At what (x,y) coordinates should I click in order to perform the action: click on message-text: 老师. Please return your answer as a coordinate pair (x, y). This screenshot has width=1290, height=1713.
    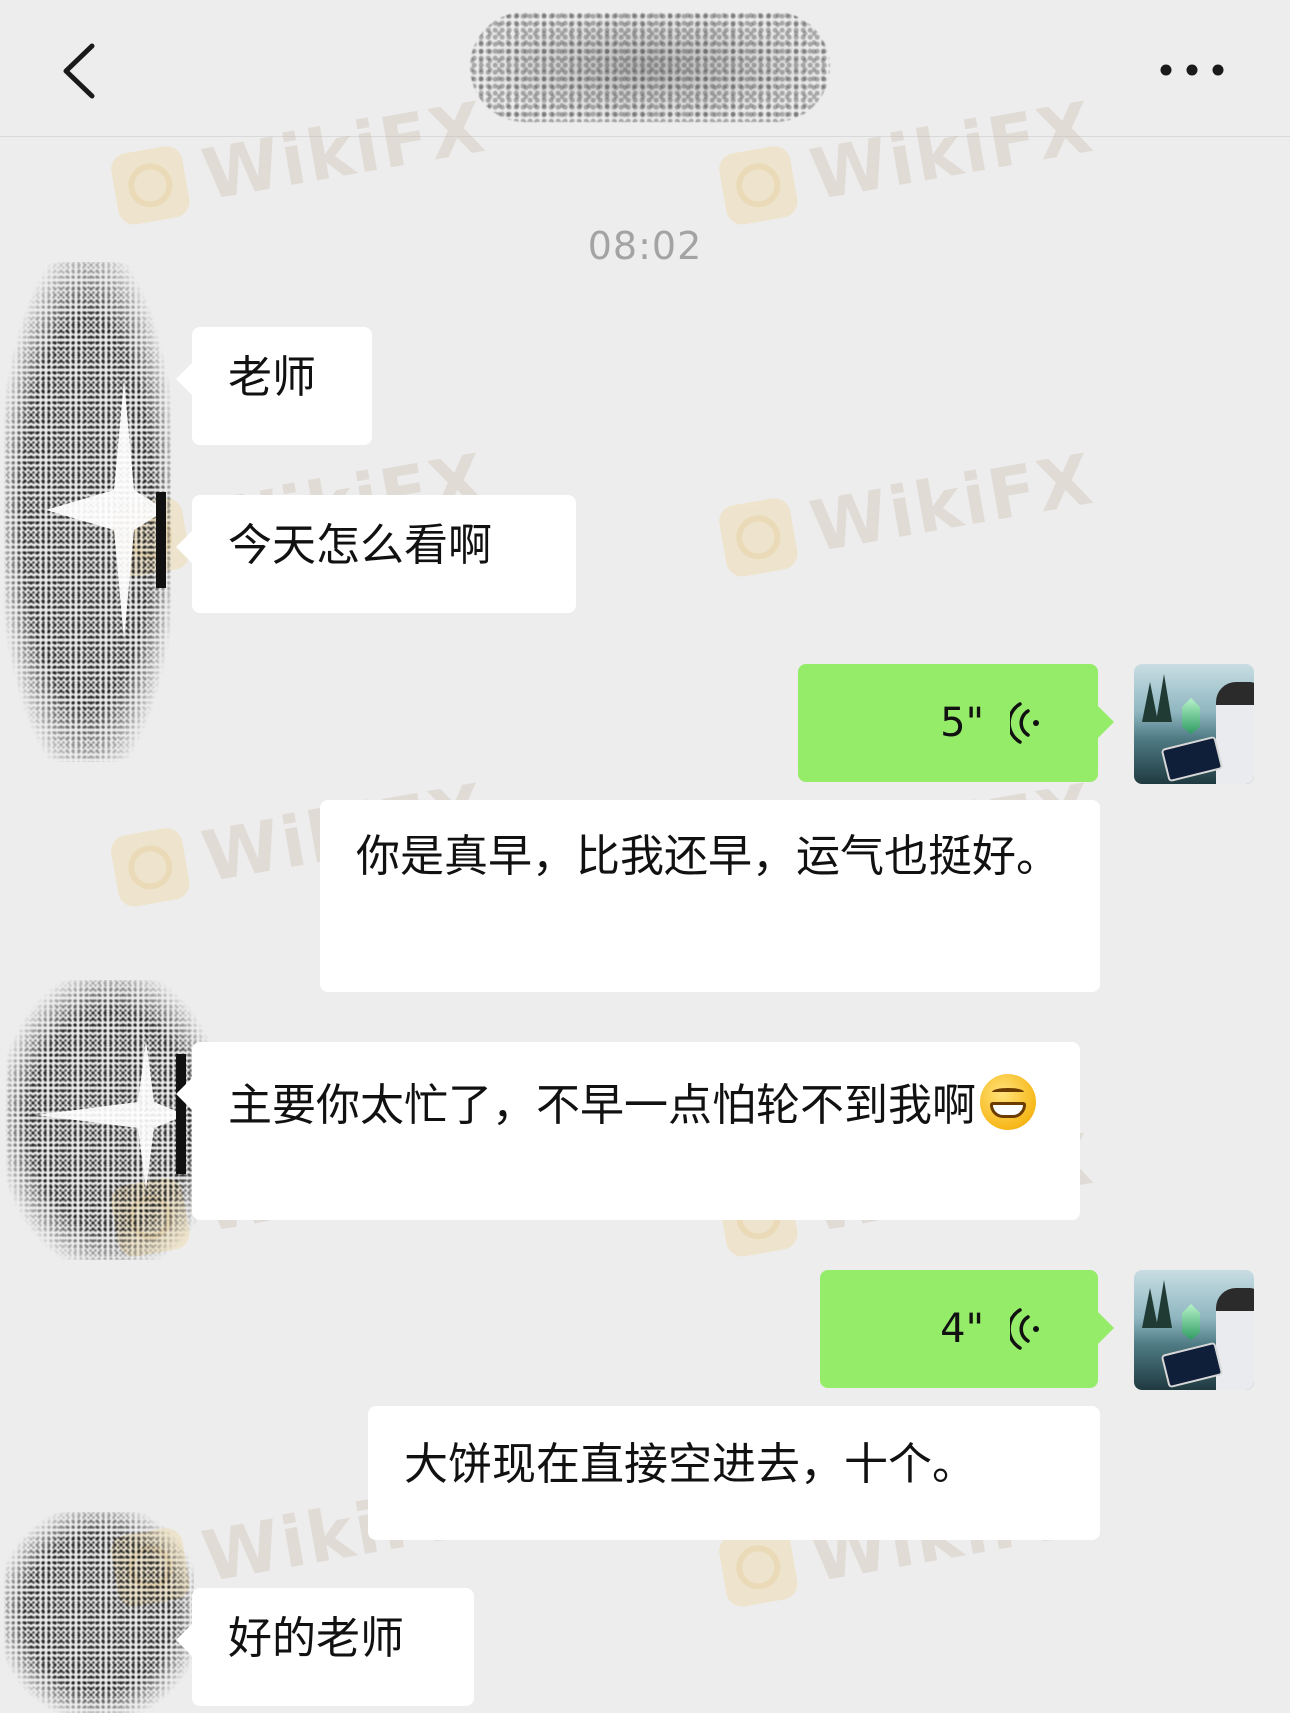
    Looking at the image, I should click on (272, 377).